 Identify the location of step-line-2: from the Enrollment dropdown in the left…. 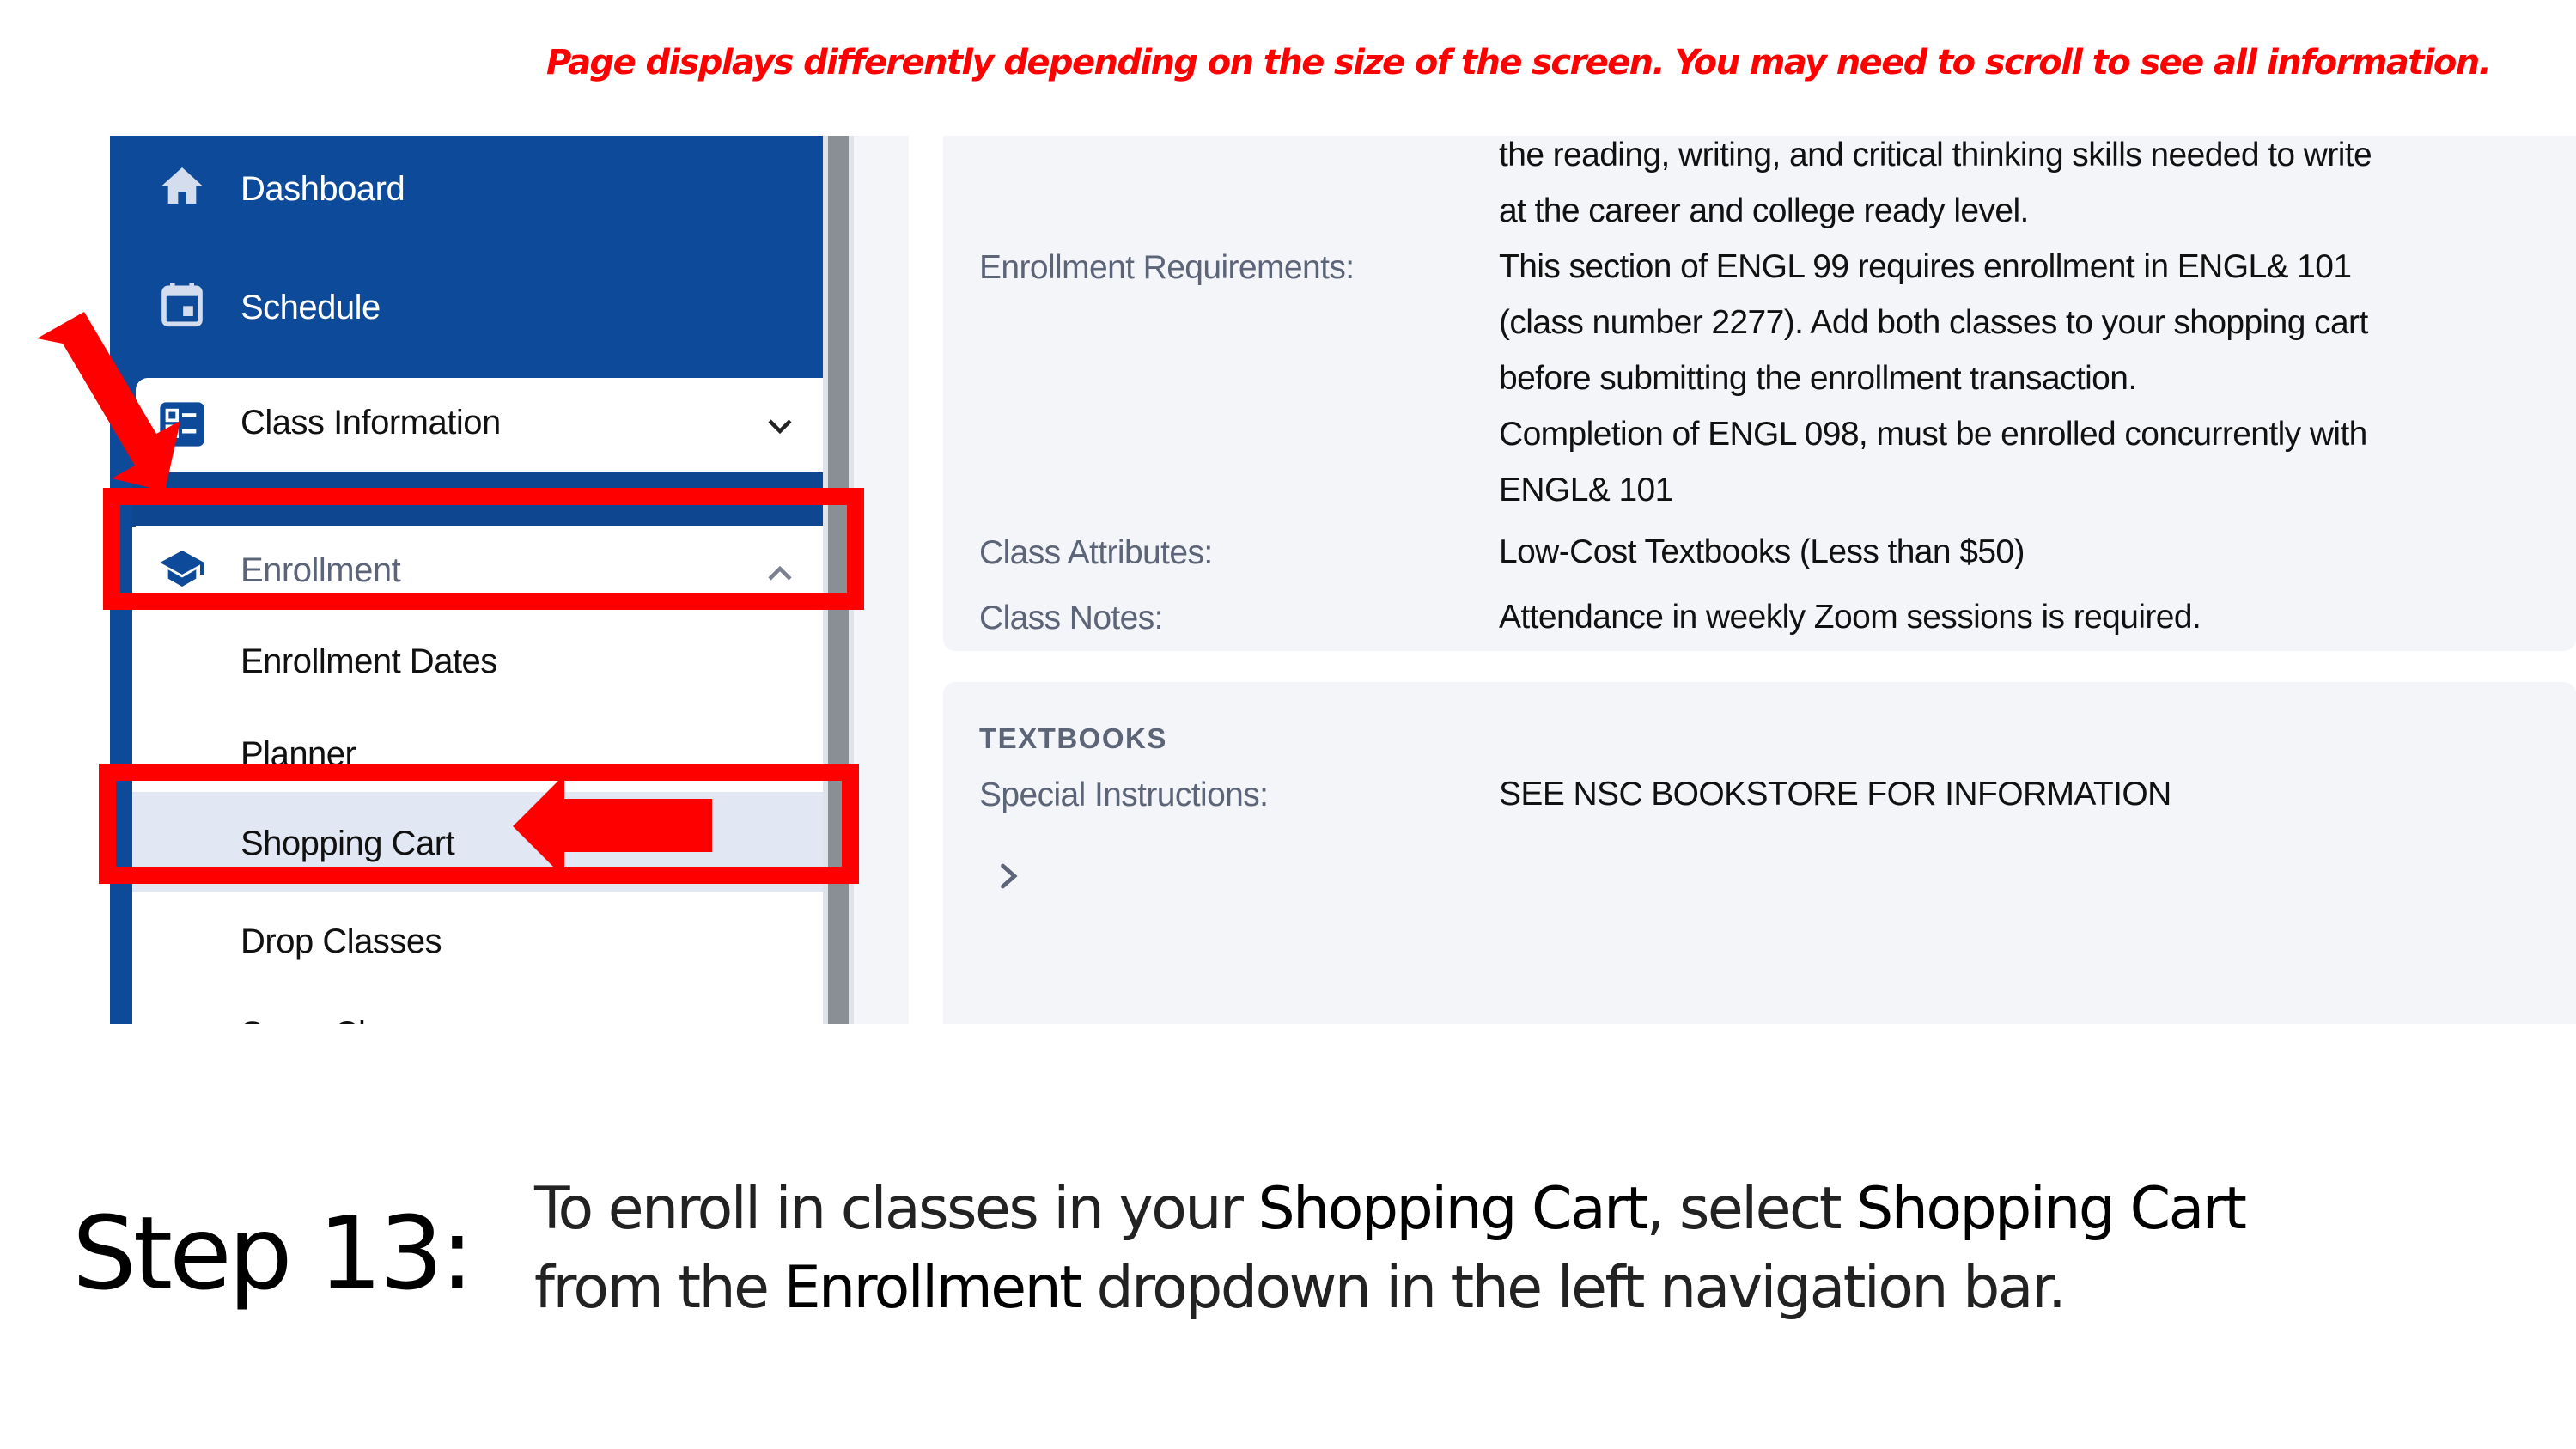
(1300, 1288).